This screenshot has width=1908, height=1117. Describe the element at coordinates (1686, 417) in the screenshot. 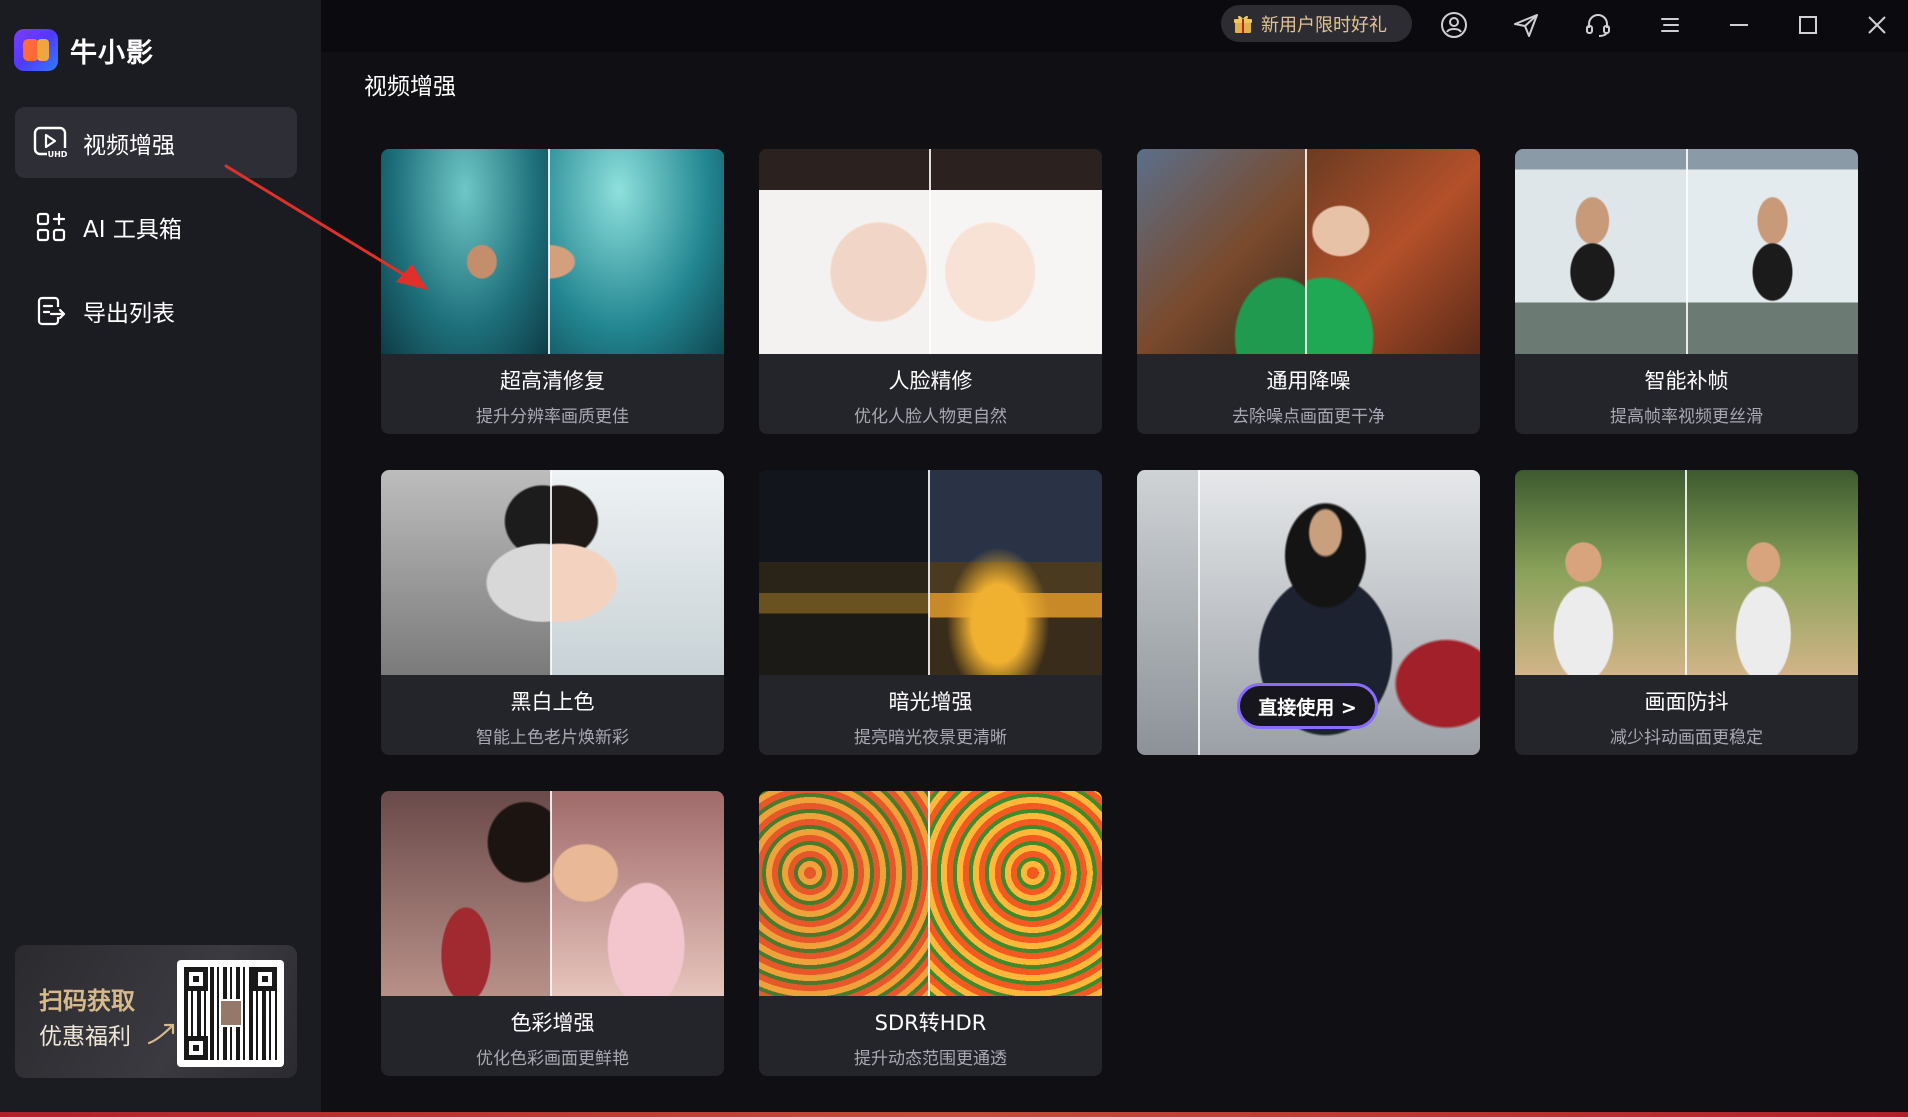

I see `card-subtitle: 提高帧率视频更丝滑` at that location.